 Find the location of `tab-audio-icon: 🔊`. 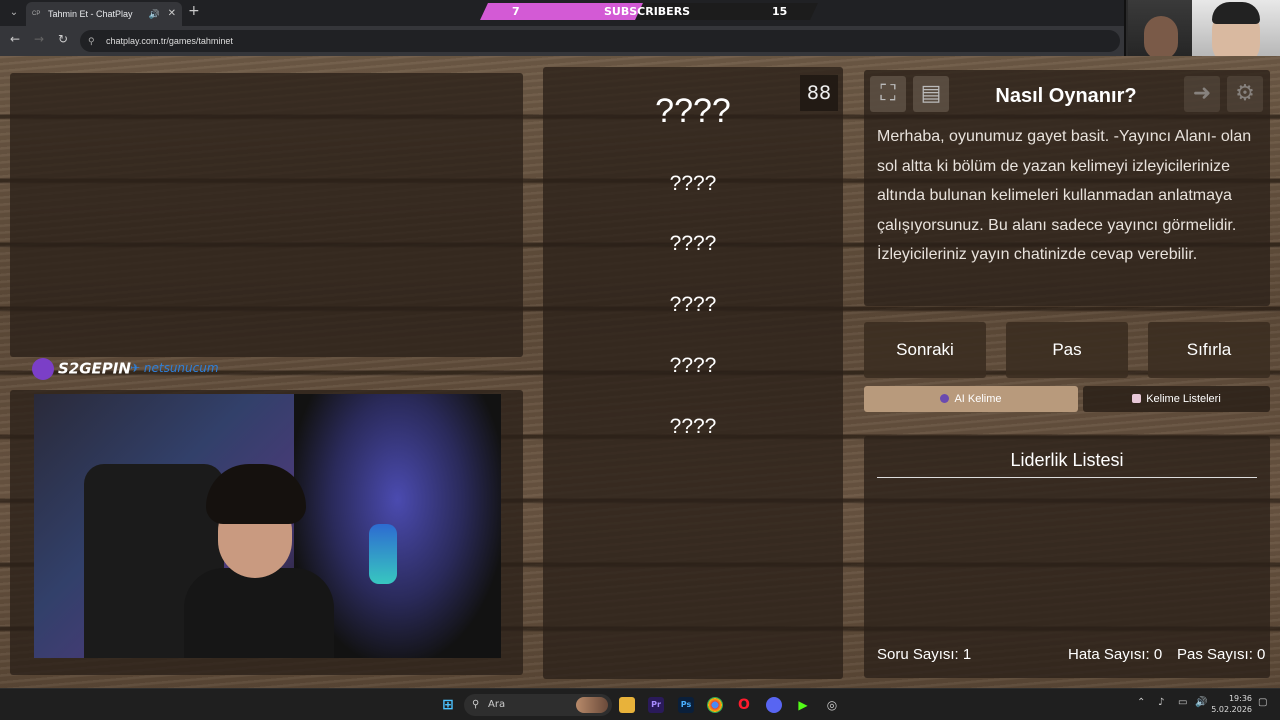

tab-audio-icon: 🔊 is located at coordinates (154, 14).